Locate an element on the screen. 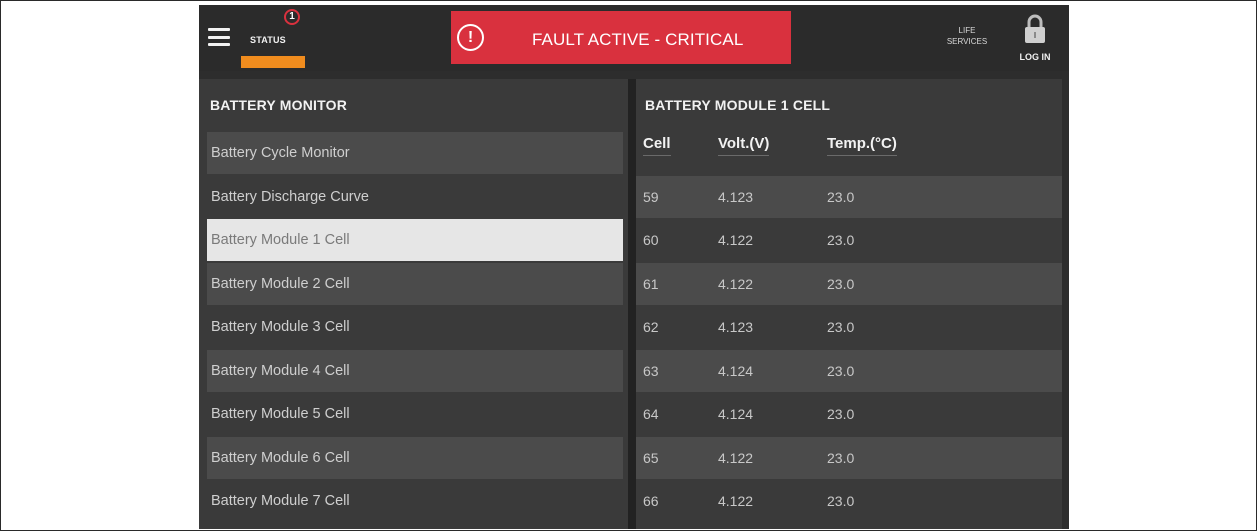  exclamation-circle-icon: ! is located at coordinates (470, 37).